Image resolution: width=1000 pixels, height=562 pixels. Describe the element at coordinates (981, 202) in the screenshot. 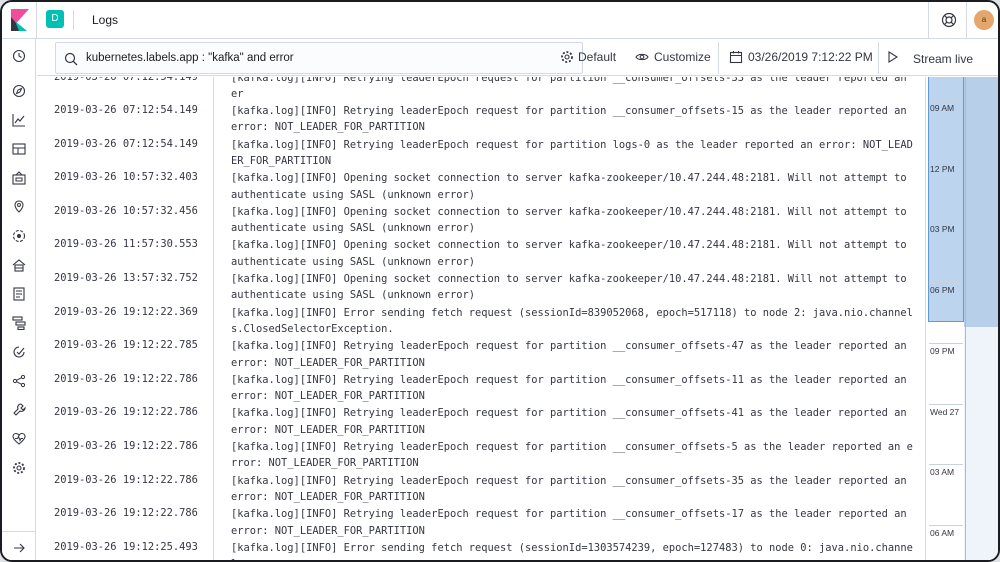

I see `minimap-density-bar` at that location.